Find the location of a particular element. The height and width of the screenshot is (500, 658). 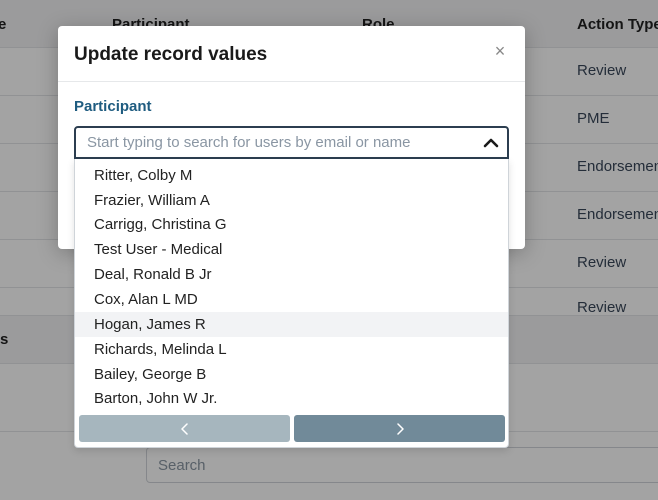

modal-header: Update record values × is located at coordinates (291, 54).